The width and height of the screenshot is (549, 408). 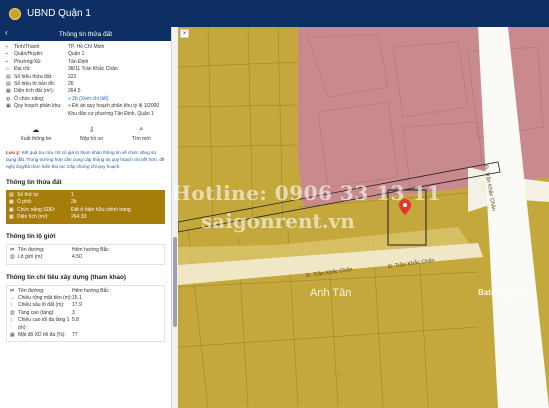 I want to click on export-info-button: ☁ Xuất thông tin, so click(x=35, y=134).